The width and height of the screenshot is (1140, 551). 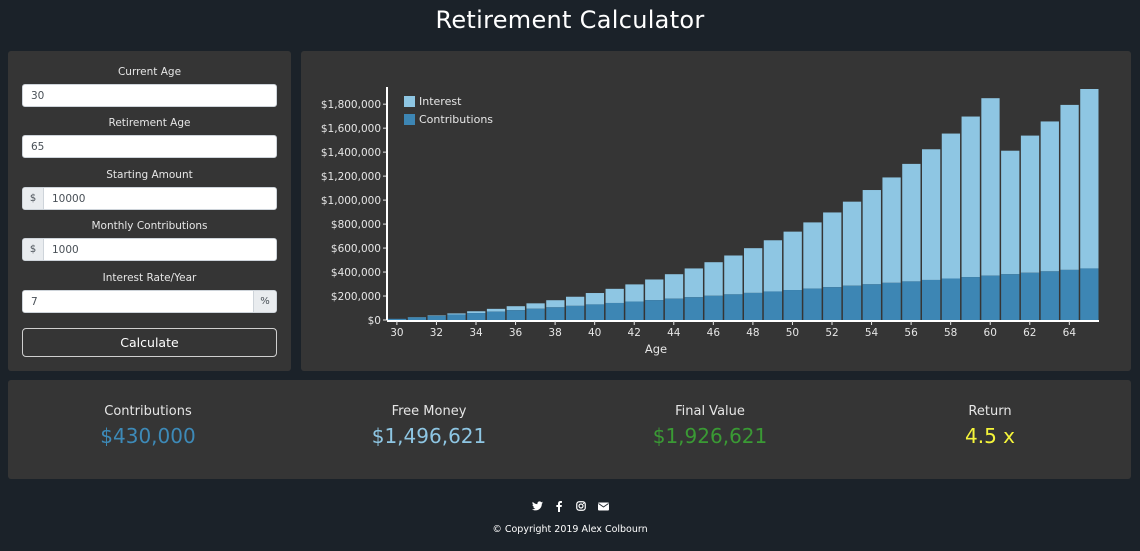 What do you see at coordinates (674, 333) in the screenshot?
I see `x-tick-label: 44` at bounding box center [674, 333].